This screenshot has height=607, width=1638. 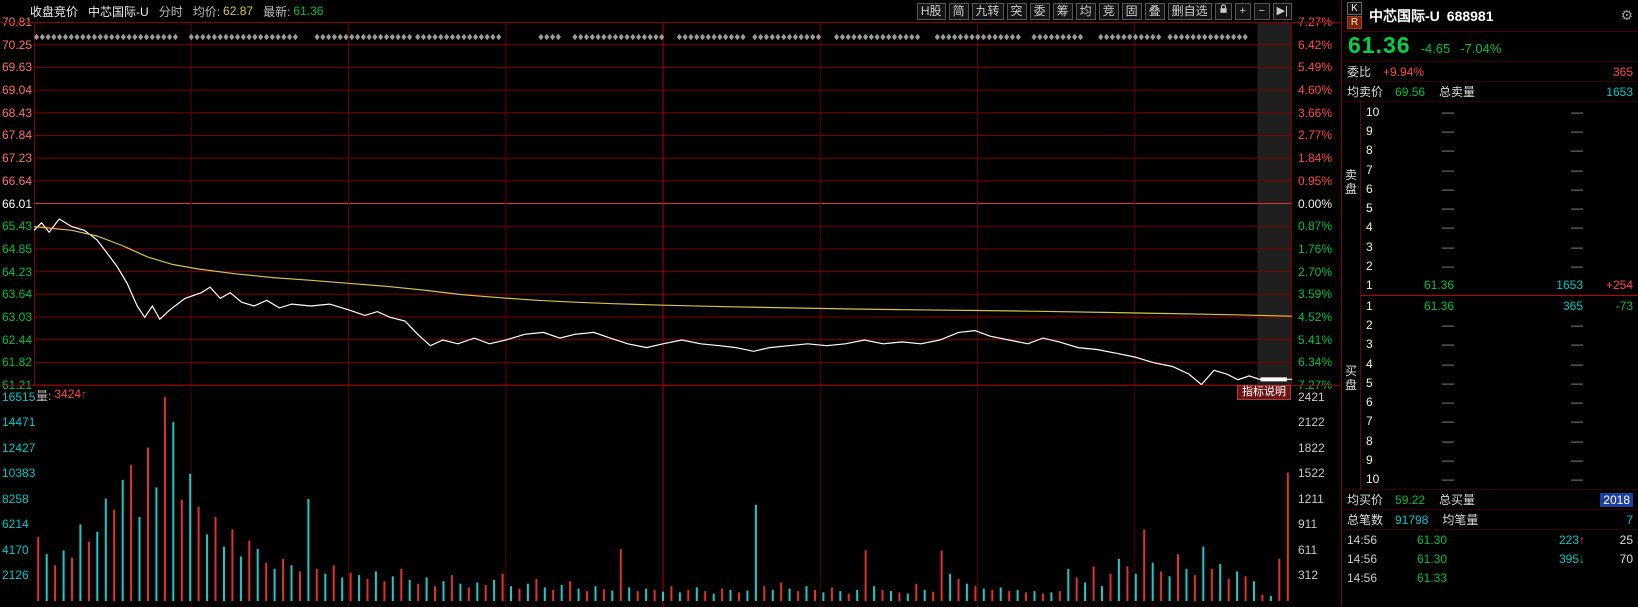 What do you see at coordinates (1404, 15) in the screenshot?
I see `panel-stock-name: 中芯国际-U` at bounding box center [1404, 15].